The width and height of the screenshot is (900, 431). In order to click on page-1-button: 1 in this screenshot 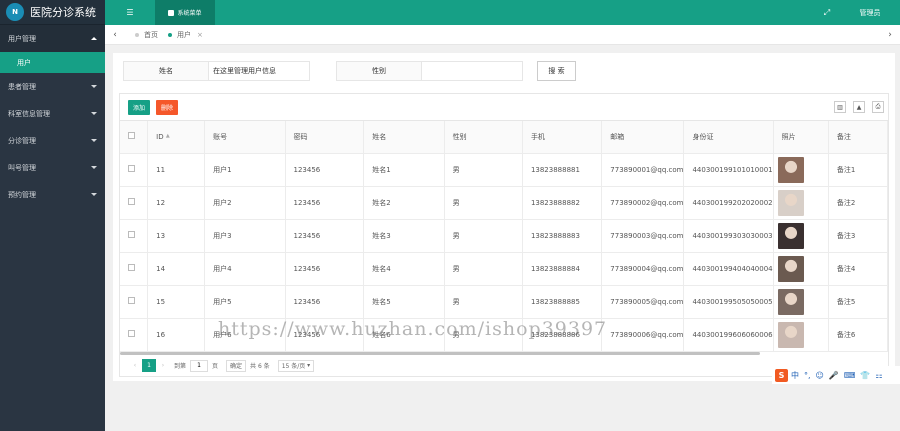, I will do `click(149, 365)`.